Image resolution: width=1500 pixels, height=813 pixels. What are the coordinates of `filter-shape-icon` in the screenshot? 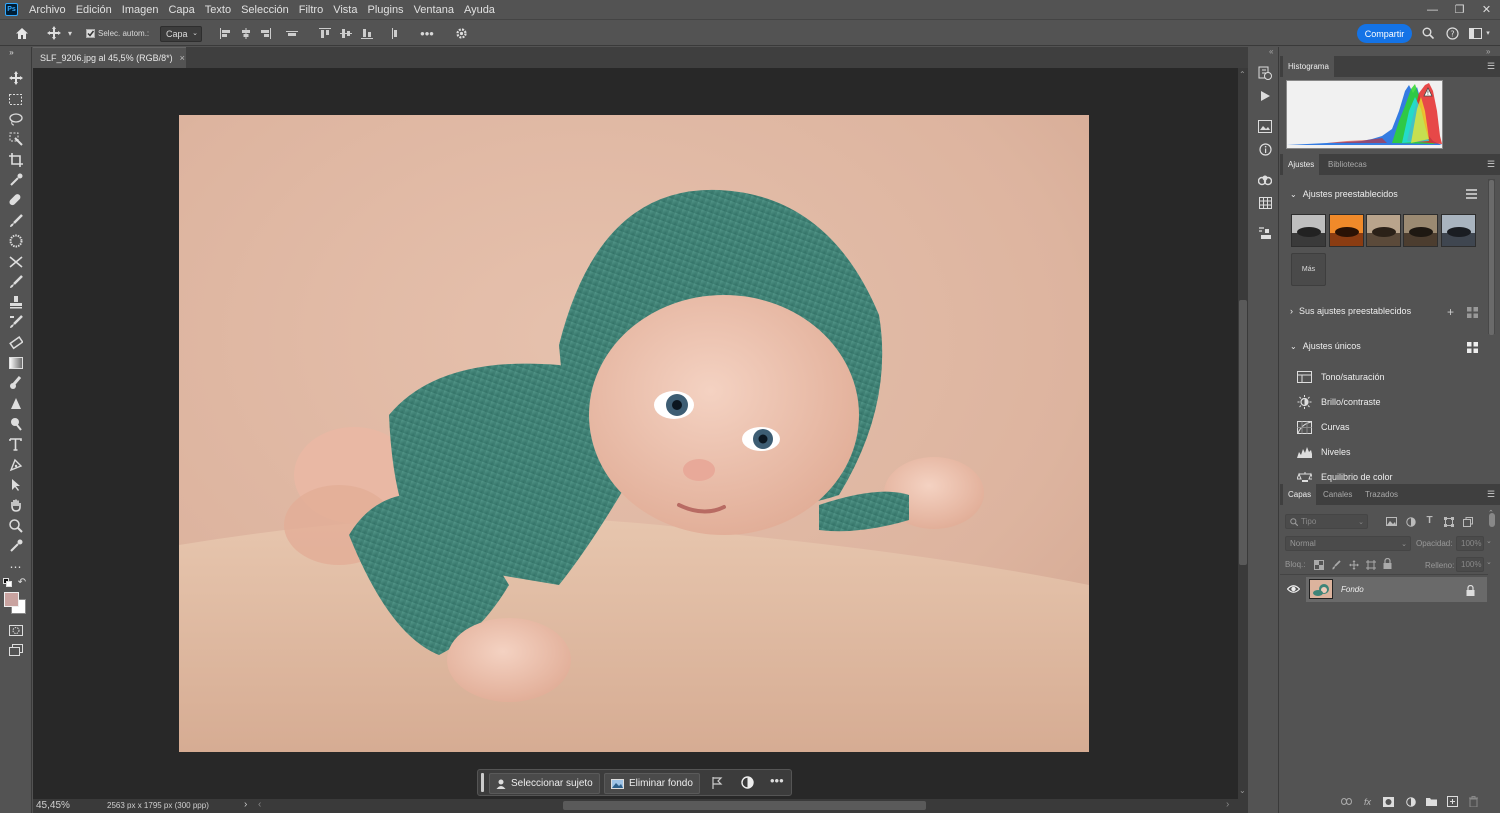 It's located at (1448, 521).